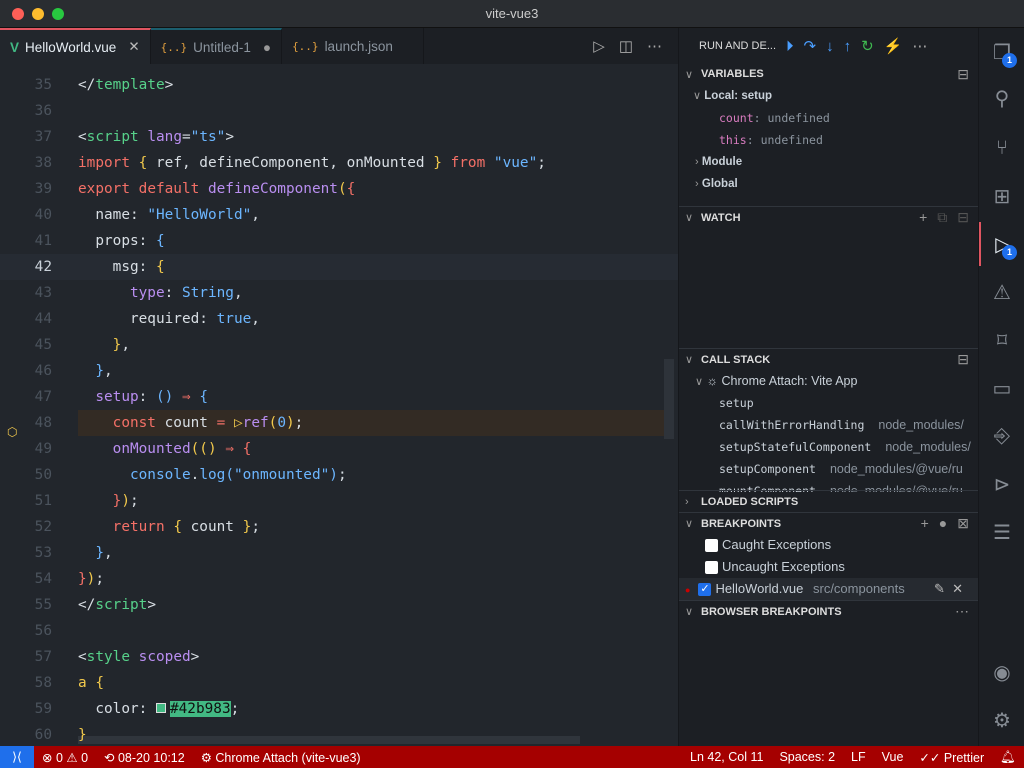 This screenshot has width=1024, height=768. I want to click on cursor-position: Ln 42, Col 11, so click(726, 757).